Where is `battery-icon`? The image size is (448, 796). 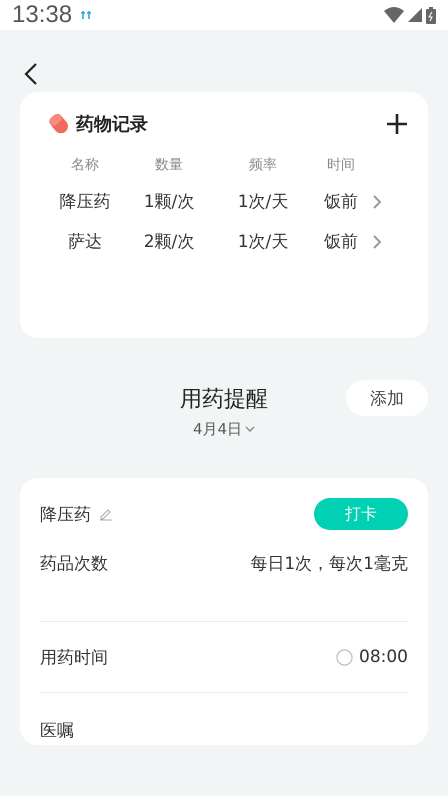
battery-icon is located at coordinates (431, 15).